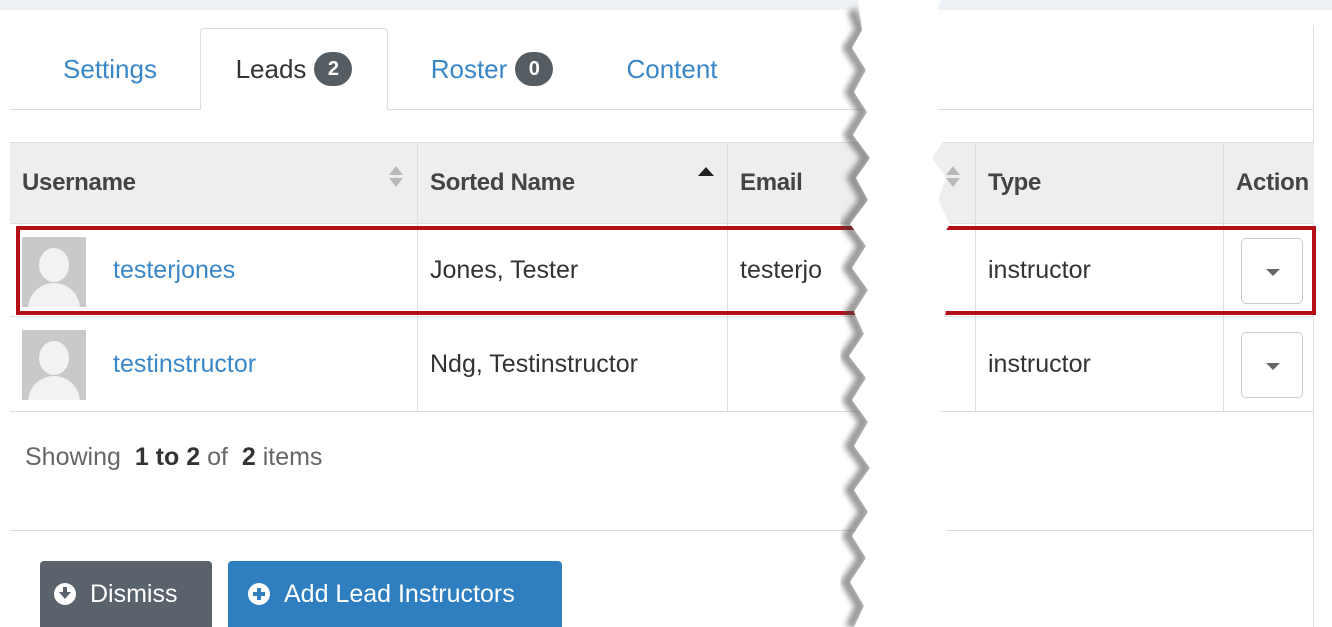  I want to click on column-header-sorted-name: Sorted Name, so click(502, 183).